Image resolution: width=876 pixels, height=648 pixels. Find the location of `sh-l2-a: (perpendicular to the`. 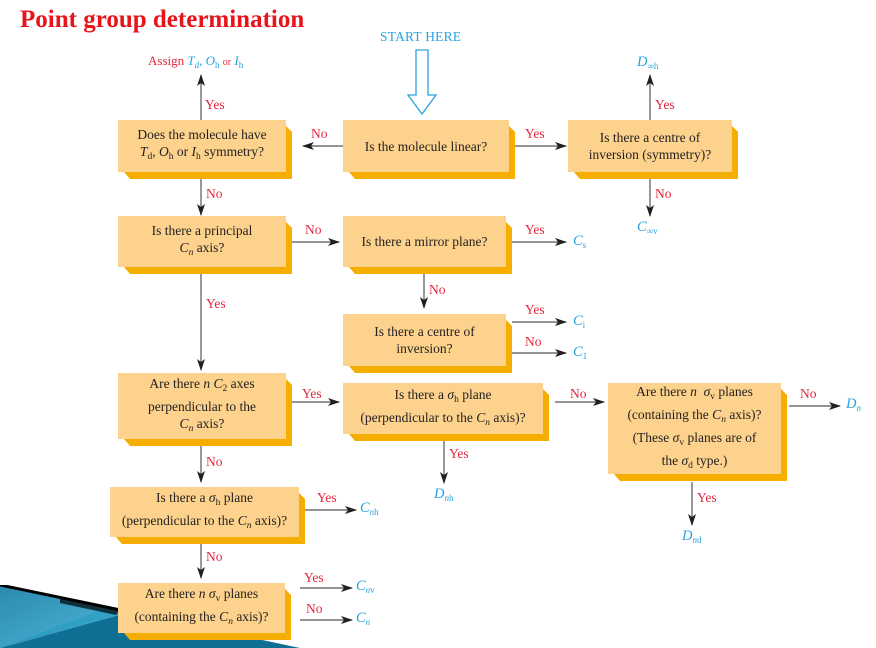

sh-l2-a: (perpendicular to the is located at coordinates (418, 417).